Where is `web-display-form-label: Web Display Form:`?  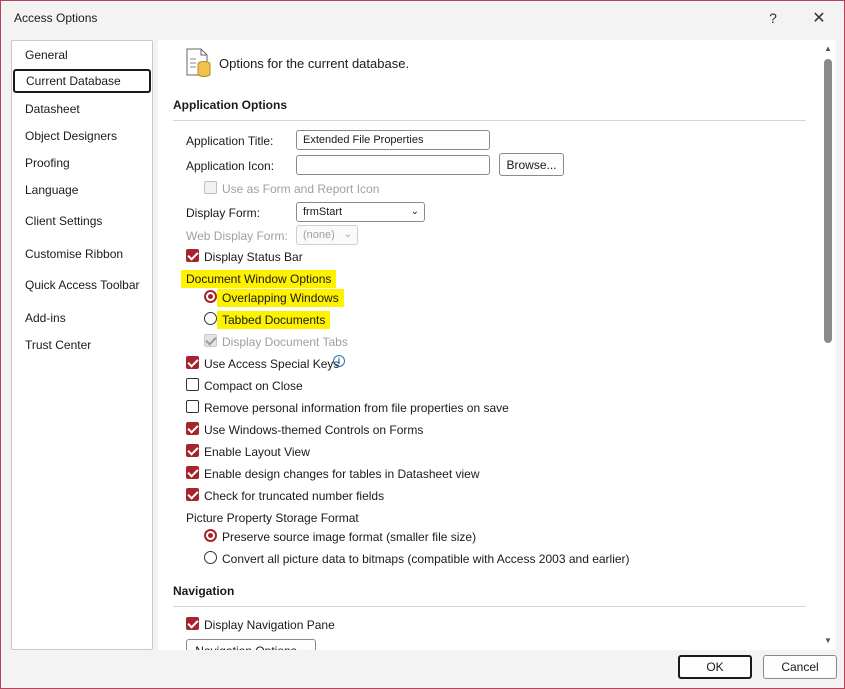 web-display-form-label: Web Display Form: is located at coordinates (237, 236).